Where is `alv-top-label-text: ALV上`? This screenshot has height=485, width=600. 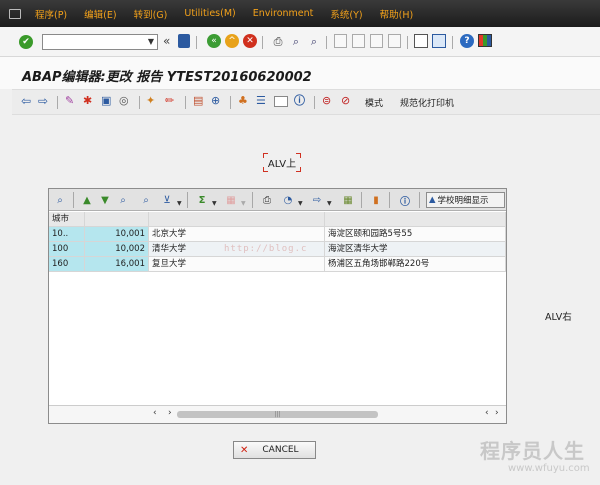
alv-top-label-text: ALV上 is located at coordinates (282, 164).